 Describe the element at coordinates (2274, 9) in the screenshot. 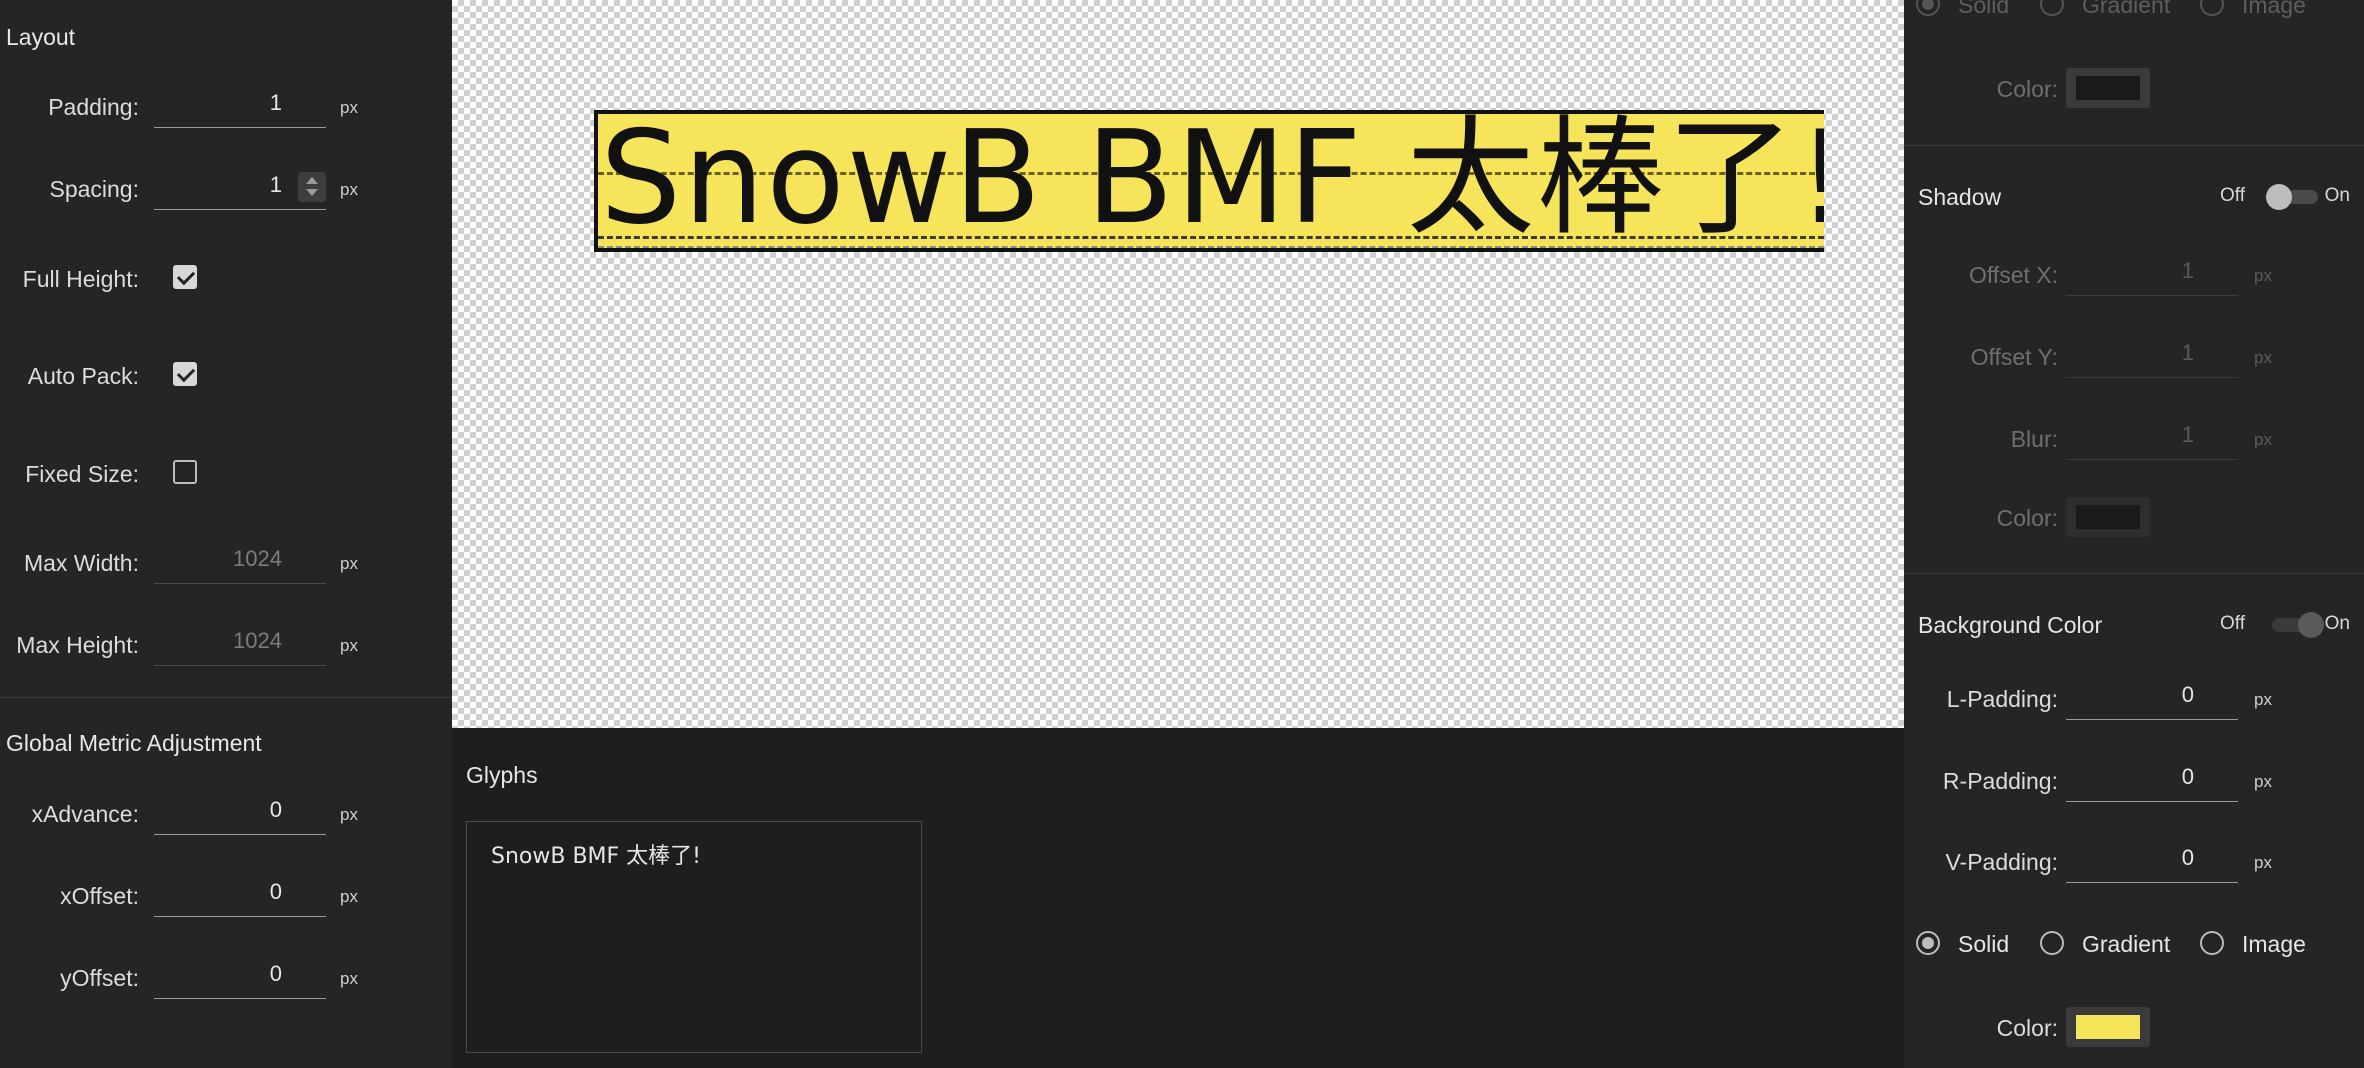

I see `fill-image-label: Image` at that location.